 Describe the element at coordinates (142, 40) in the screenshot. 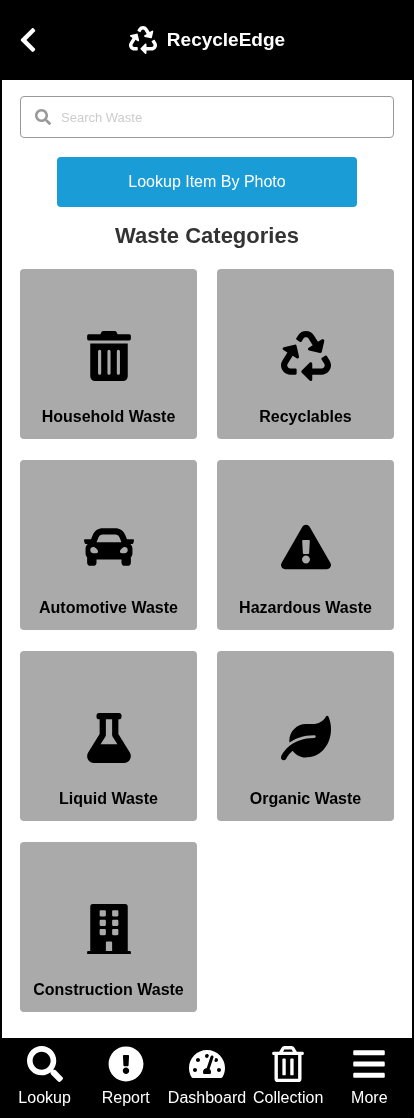

I see `recycle-logo-icon` at that location.